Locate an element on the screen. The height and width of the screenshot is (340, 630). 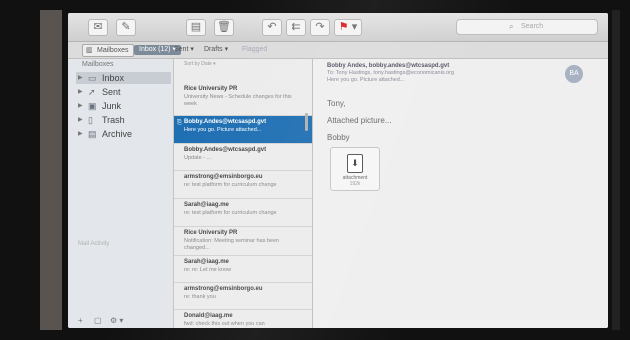
toolbar: ✉ ✎ ▤ 🗑 ↶ ⇇ ↷ ⚑ ▾ ⌕ Search is located at coordinates (338, 27).